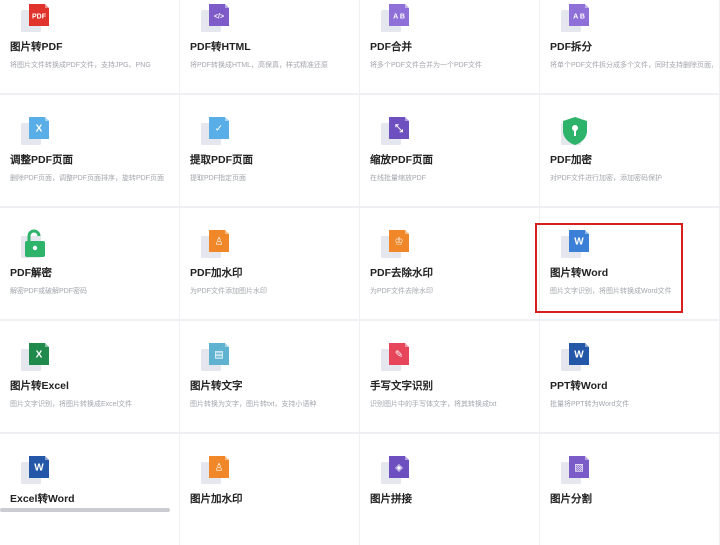 The image size is (720, 545). What do you see at coordinates (449, 150) in the screenshot?
I see `tool-card: ⤡ 缩放PDF页面在线批量缩放PDF` at bounding box center [449, 150].